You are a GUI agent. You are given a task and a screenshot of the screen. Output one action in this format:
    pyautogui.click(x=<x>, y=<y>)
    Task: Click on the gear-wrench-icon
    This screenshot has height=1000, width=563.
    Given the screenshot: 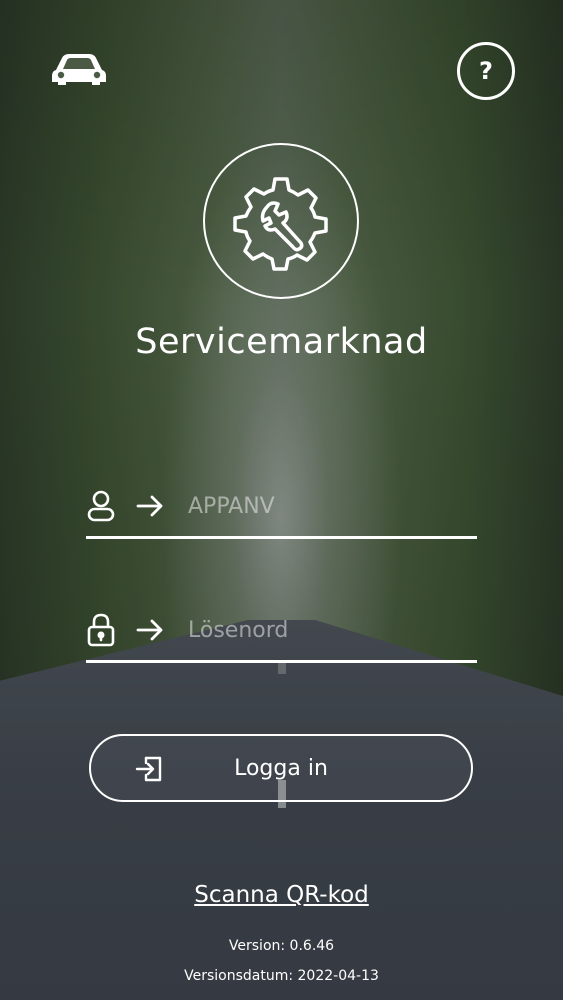 What is the action you would take?
    pyautogui.click(x=280, y=224)
    